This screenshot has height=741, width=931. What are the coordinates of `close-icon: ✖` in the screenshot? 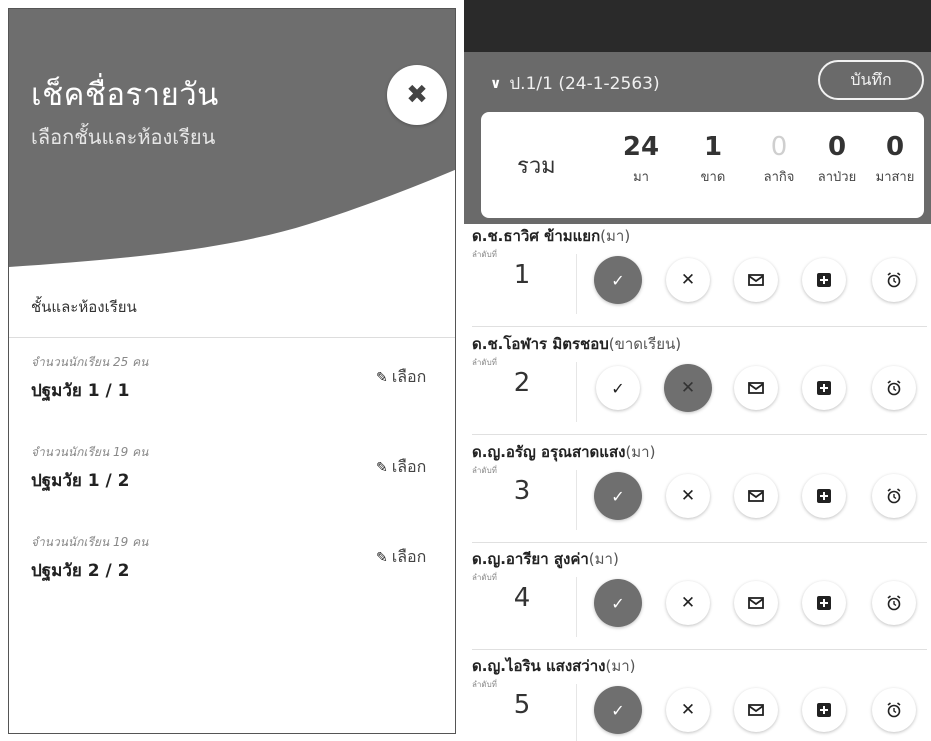 It's located at (417, 95).